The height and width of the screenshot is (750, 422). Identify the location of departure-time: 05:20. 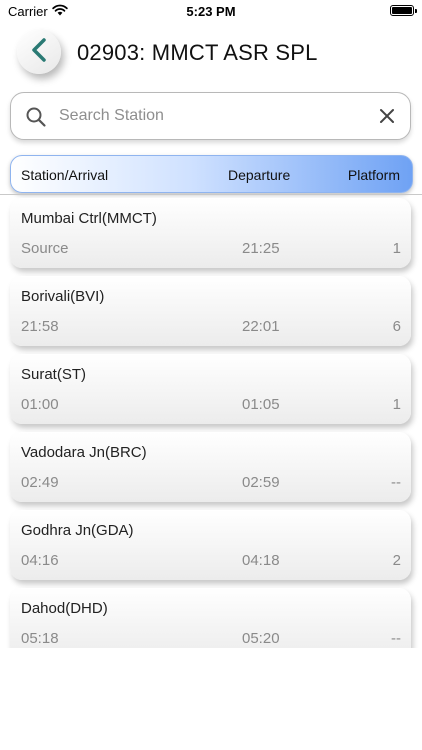
(261, 638).